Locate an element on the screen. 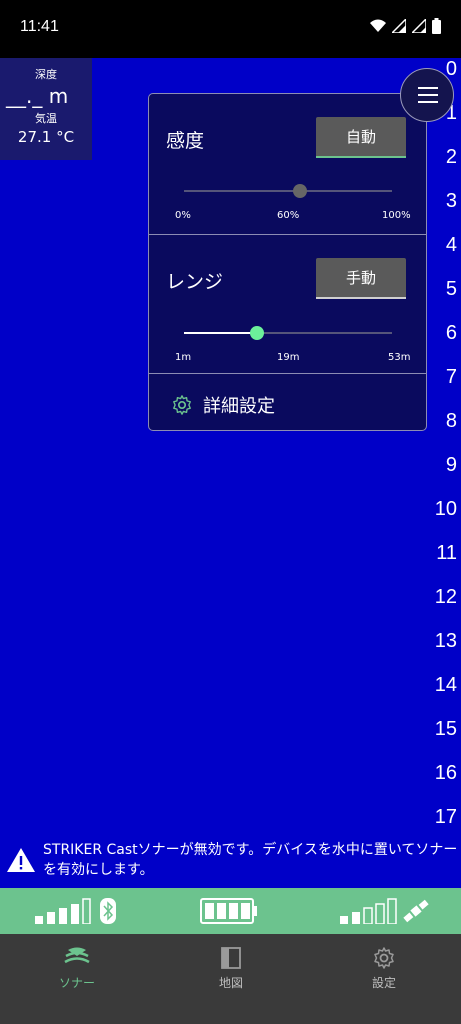 The width and height of the screenshot is (461, 1024). depth-tick: 7 is located at coordinates (451, 377).